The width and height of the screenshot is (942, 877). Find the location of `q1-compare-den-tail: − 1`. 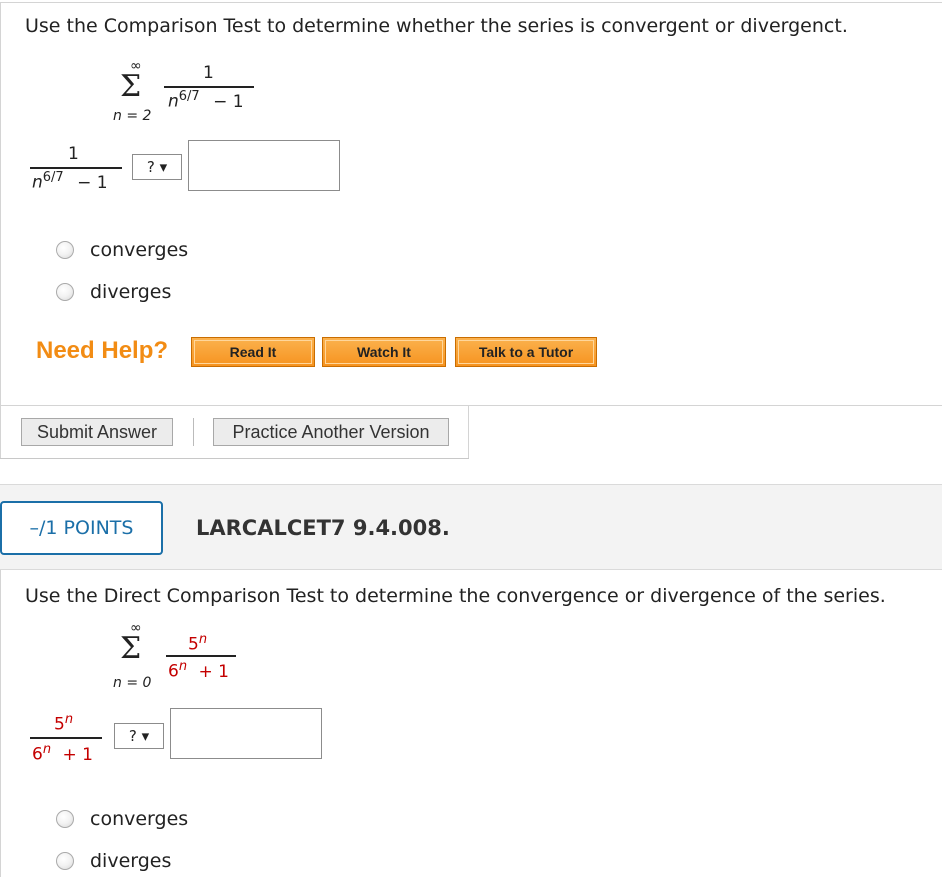

q1-compare-den-tail: − 1 is located at coordinates (92, 182).